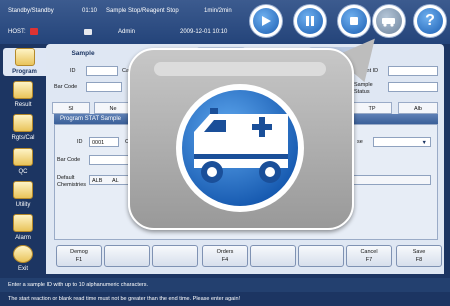 The height and width of the screenshot is (306, 450). I want to click on fkey-label: Save, so click(419, 252).